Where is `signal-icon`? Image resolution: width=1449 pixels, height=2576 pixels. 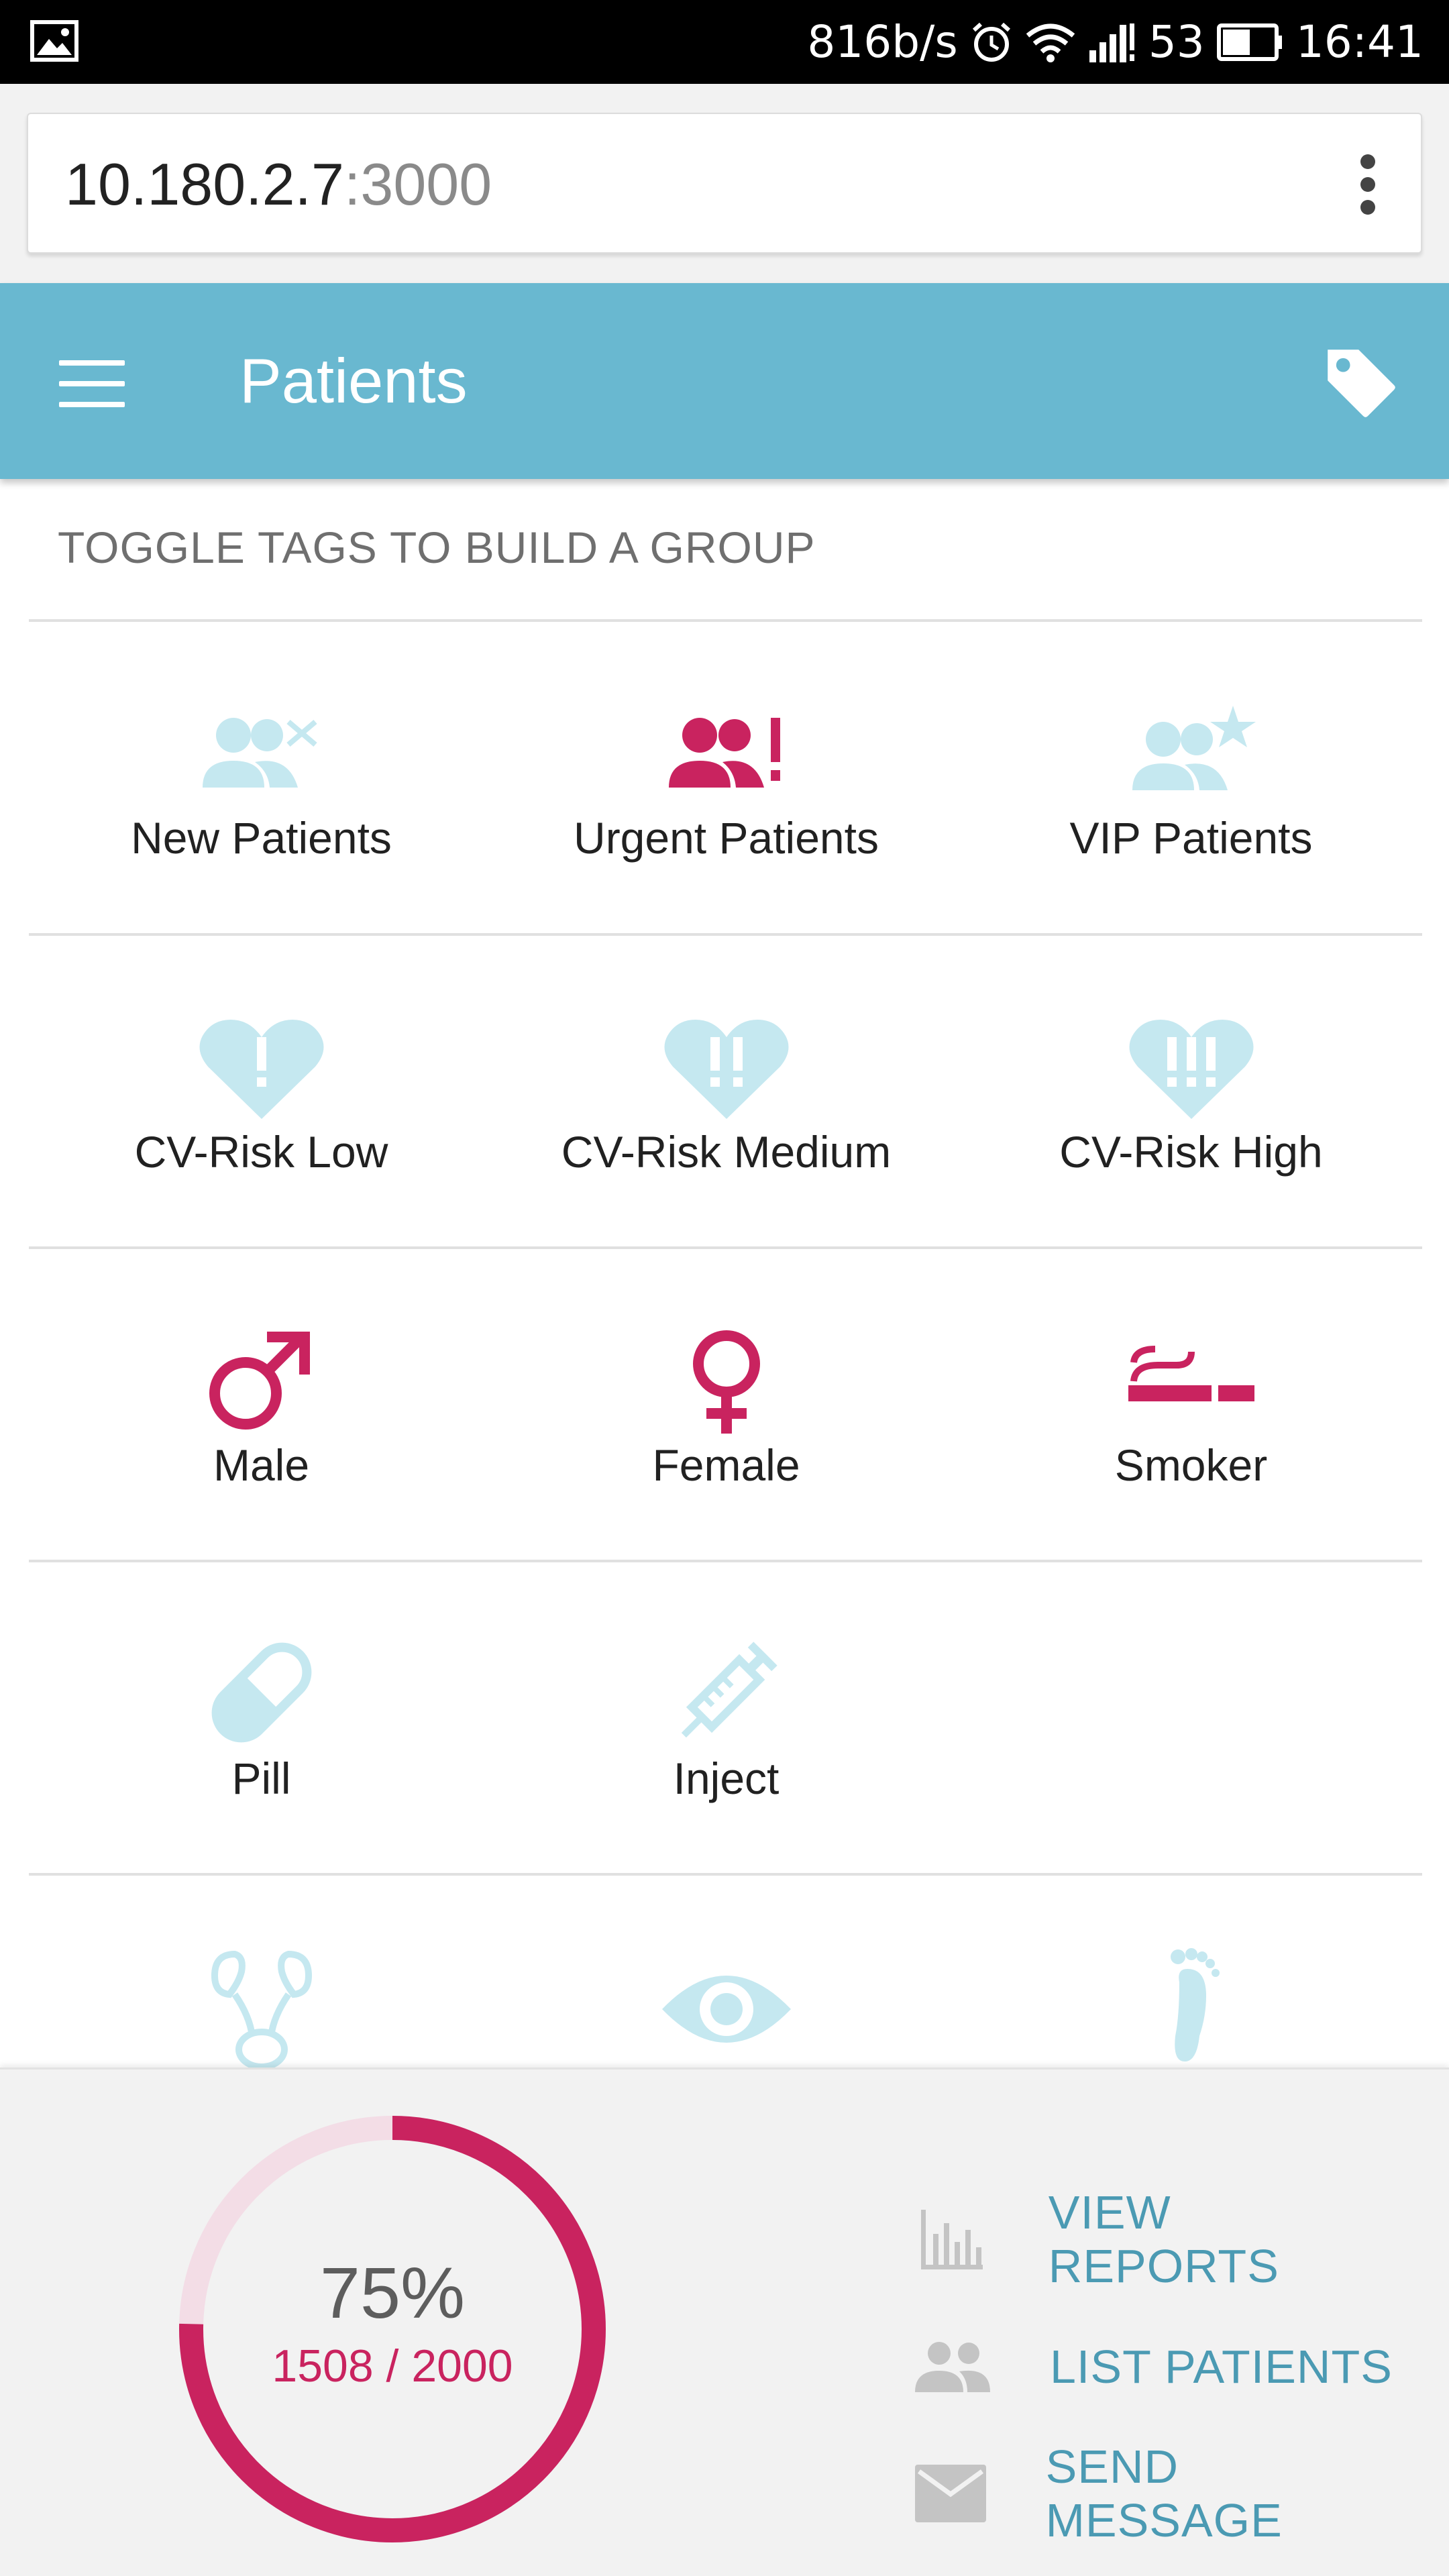
signal-icon is located at coordinates (1111, 42).